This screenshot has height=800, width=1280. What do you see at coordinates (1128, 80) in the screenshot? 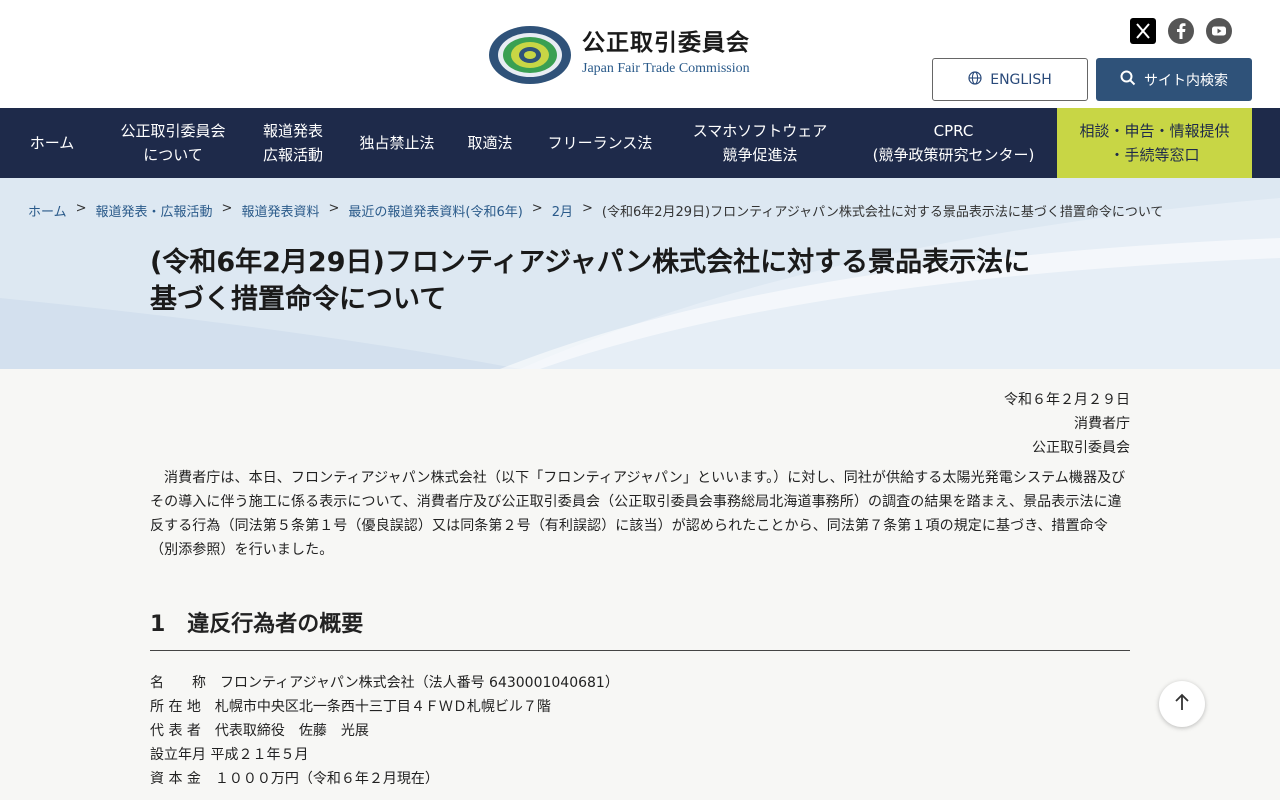
I see `search-icon` at bounding box center [1128, 80].